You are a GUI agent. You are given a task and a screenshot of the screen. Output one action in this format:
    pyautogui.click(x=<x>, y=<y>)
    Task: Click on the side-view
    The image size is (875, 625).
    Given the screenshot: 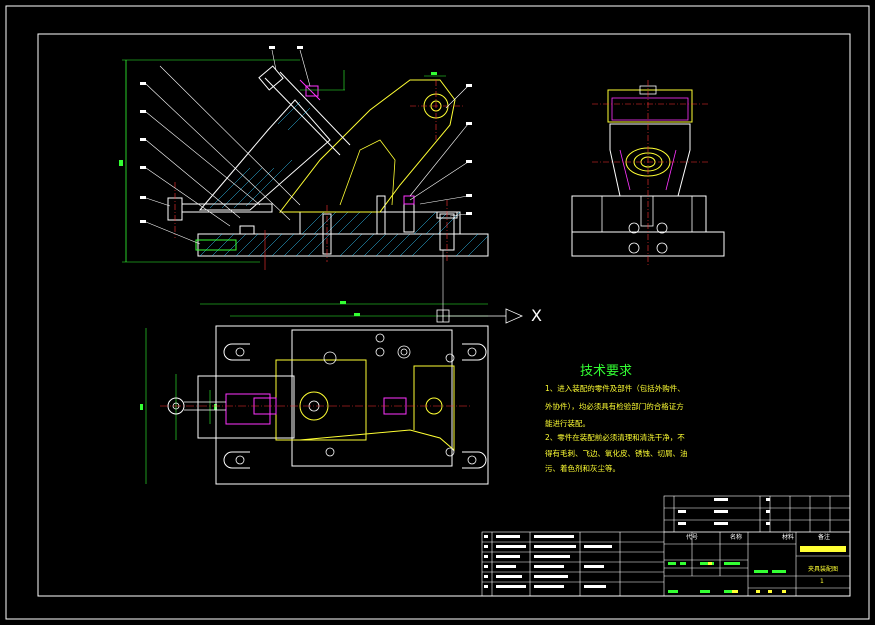 What is the action you would take?
    pyautogui.click(x=648, y=173)
    